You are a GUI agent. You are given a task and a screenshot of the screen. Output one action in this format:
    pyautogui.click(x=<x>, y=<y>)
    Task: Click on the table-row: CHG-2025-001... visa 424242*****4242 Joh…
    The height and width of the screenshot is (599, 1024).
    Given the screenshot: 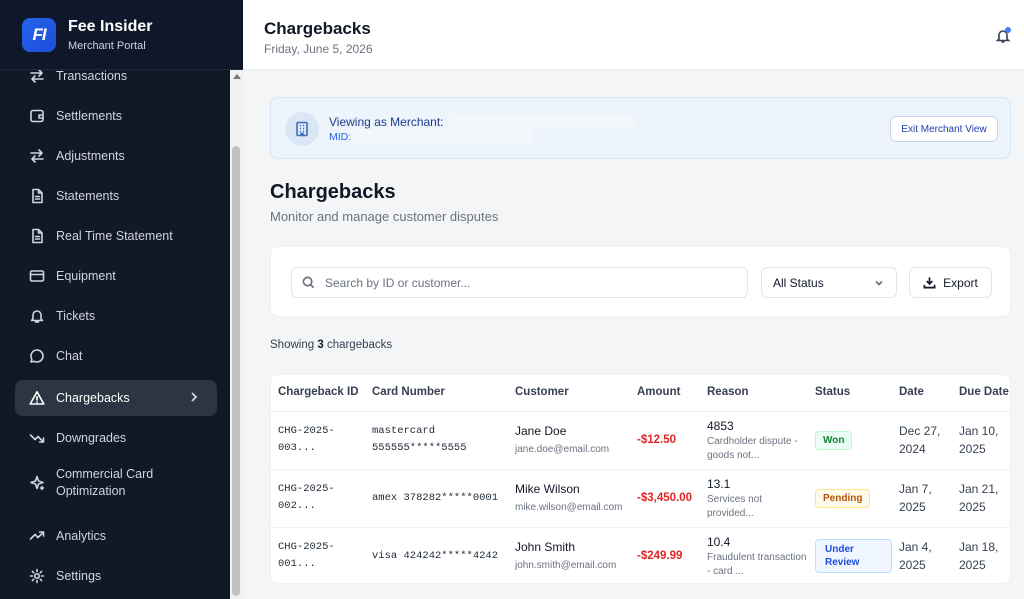 What is the action you would take?
    pyautogui.click(x=640, y=554)
    